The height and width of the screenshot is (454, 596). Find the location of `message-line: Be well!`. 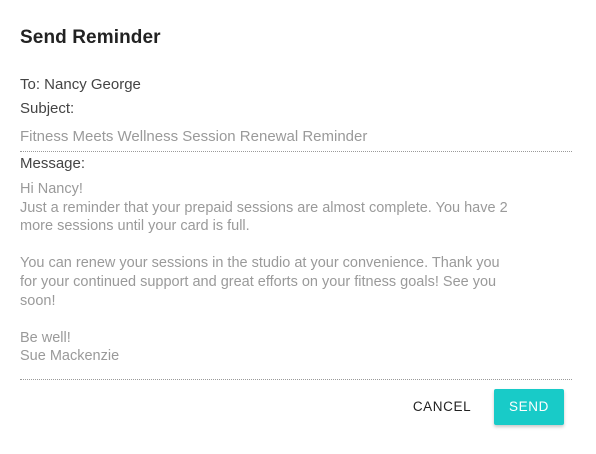

message-line: Be well! is located at coordinates (45, 337).